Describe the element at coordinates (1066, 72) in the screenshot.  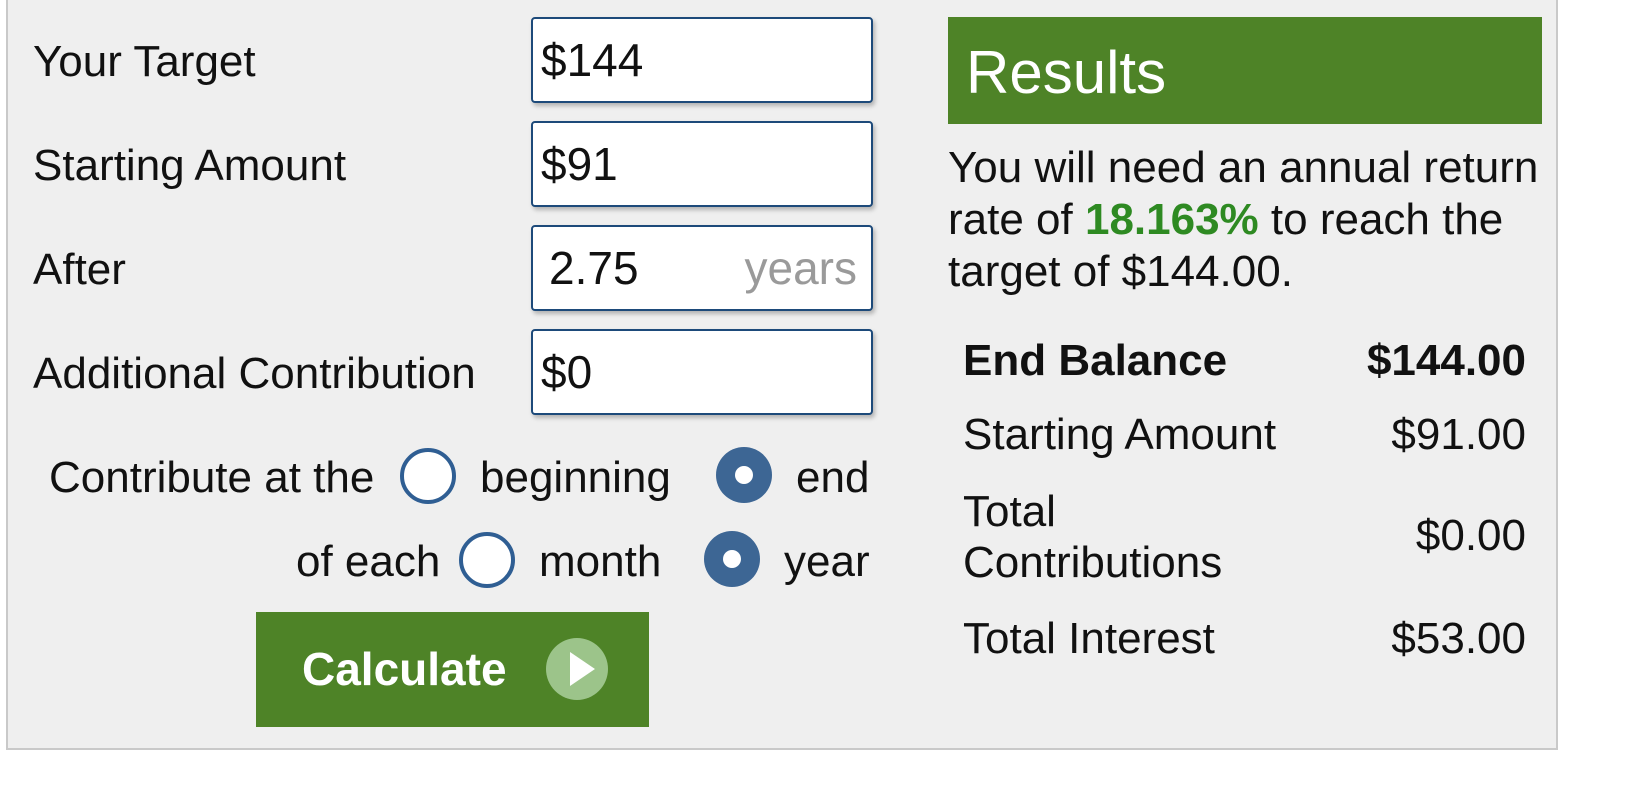
I see `results-title: Results` at that location.